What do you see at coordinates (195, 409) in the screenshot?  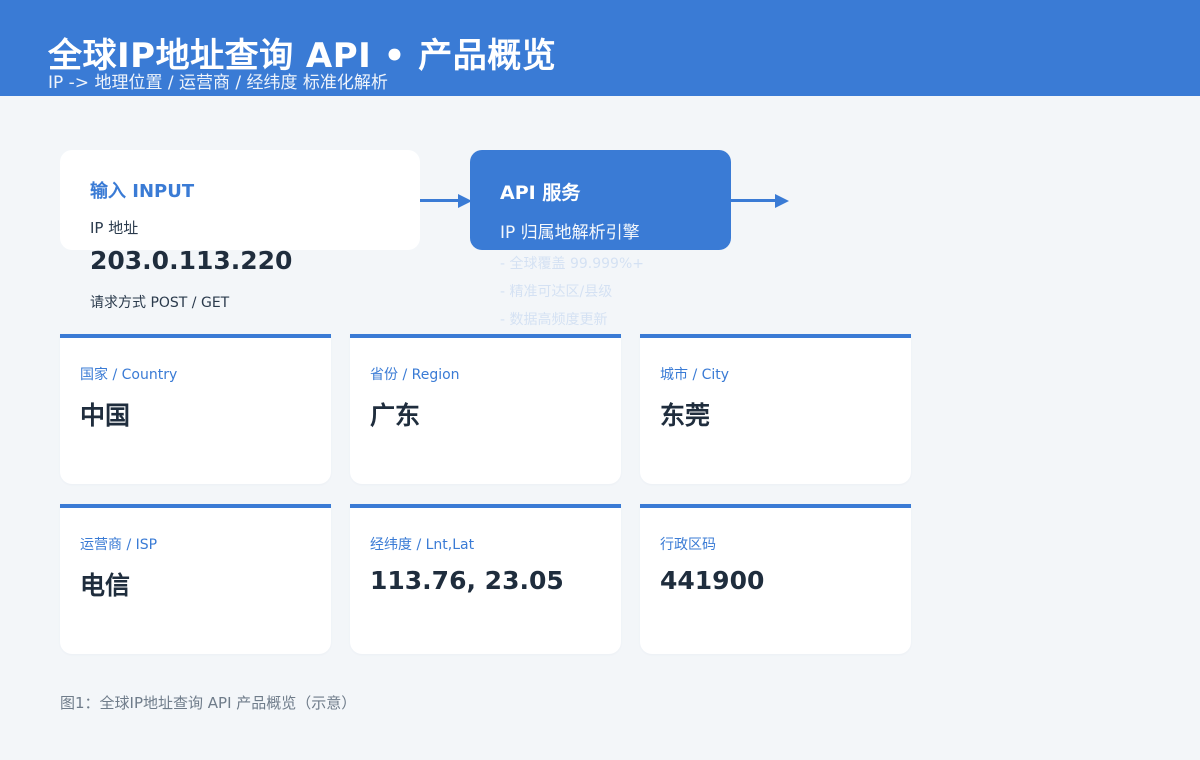 I see `result-card-country: 国家 / Country 中国` at bounding box center [195, 409].